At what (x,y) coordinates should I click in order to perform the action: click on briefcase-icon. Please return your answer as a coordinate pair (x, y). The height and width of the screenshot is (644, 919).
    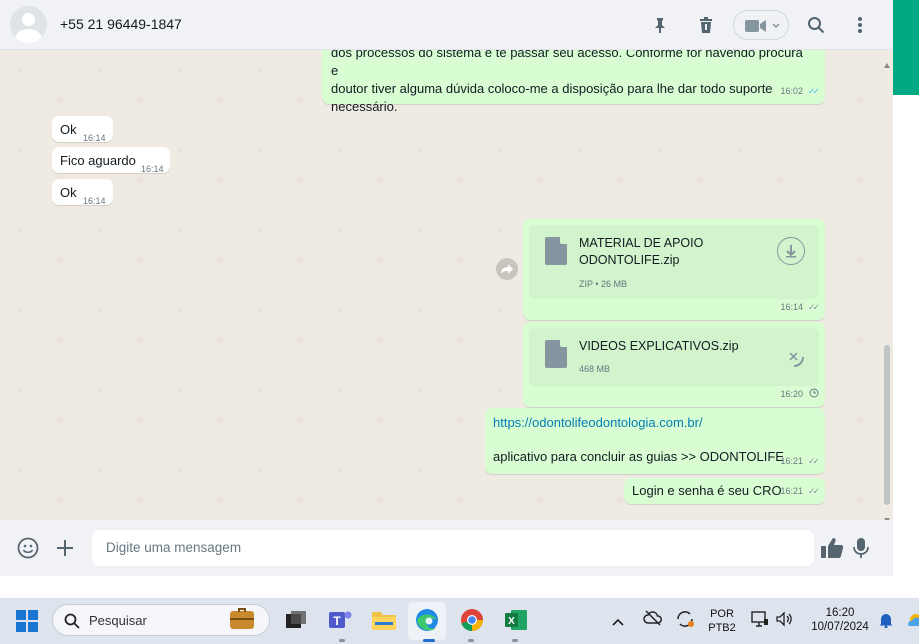
    Looking at the image, I should click on (242, 618).